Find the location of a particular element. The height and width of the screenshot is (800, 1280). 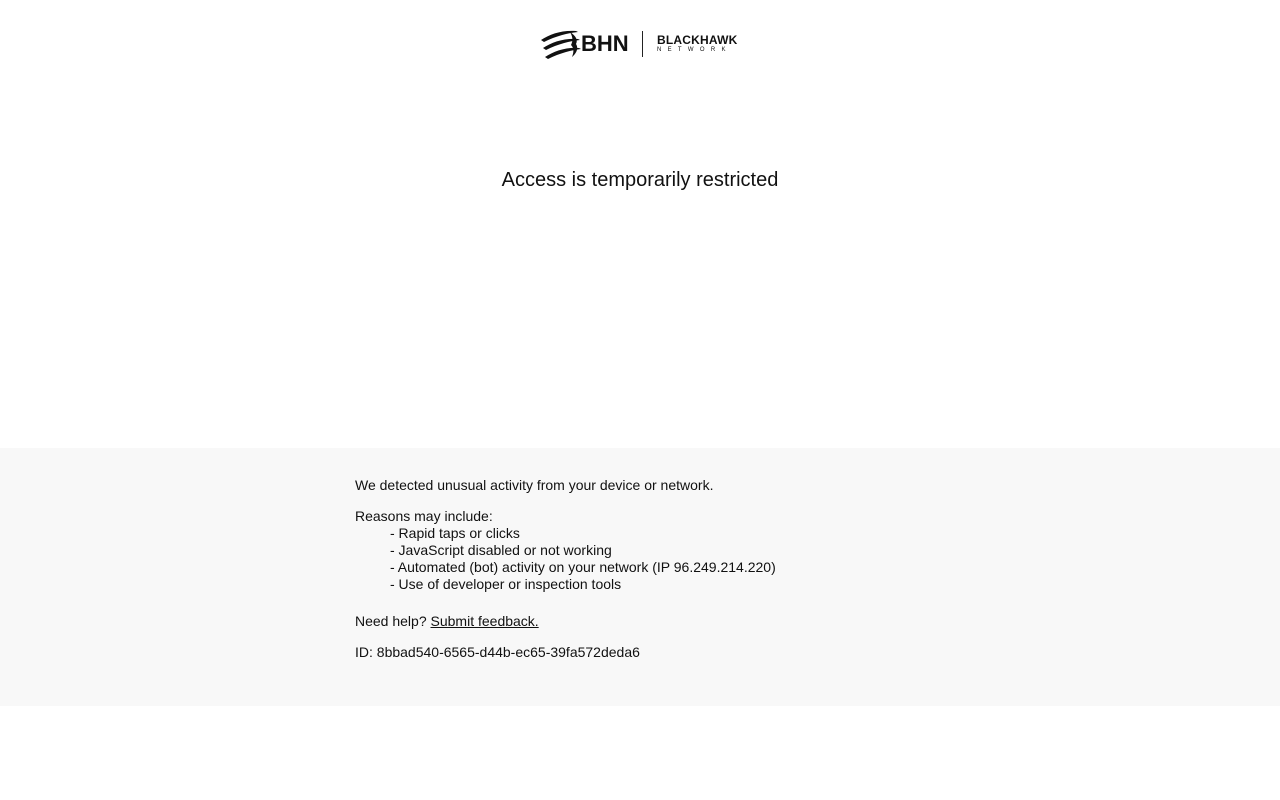

reason-item: - Use of developer or inspection tools is located at coordinates (506, 584).